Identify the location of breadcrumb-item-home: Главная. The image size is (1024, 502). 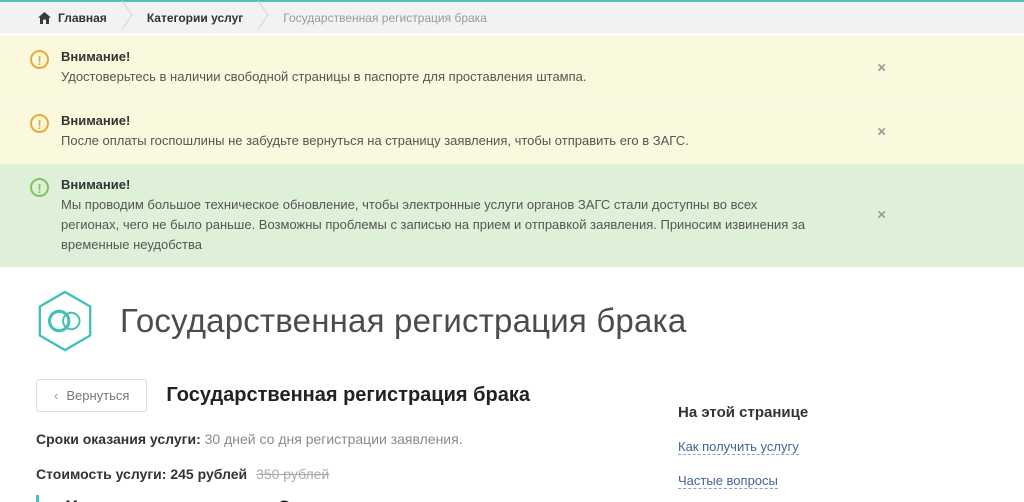
(72, 18).